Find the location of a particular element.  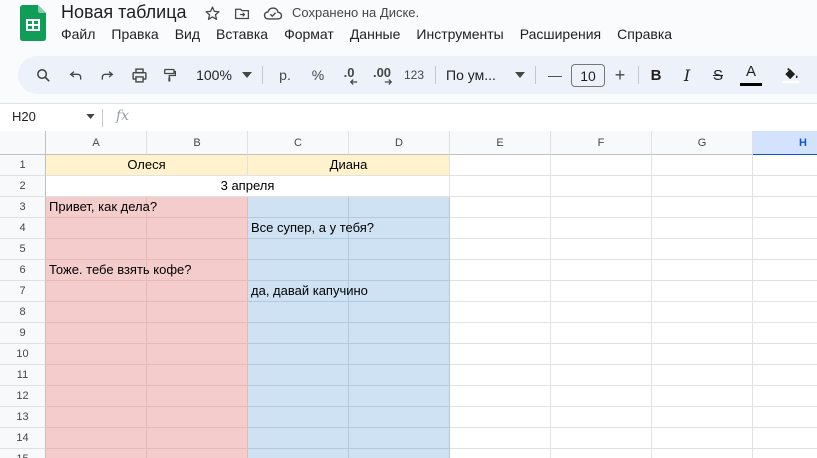

text-color-button: A is located at coordinates (751, 75).